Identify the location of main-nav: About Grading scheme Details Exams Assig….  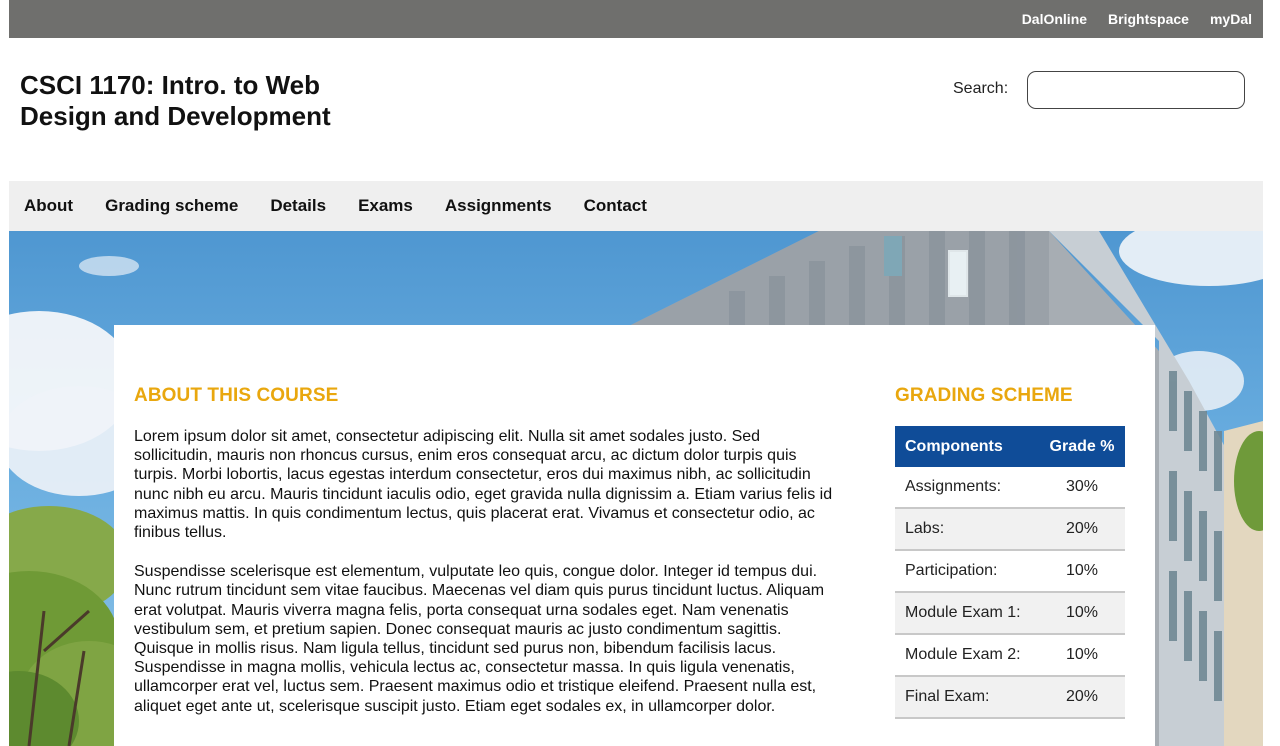
(636, 206).